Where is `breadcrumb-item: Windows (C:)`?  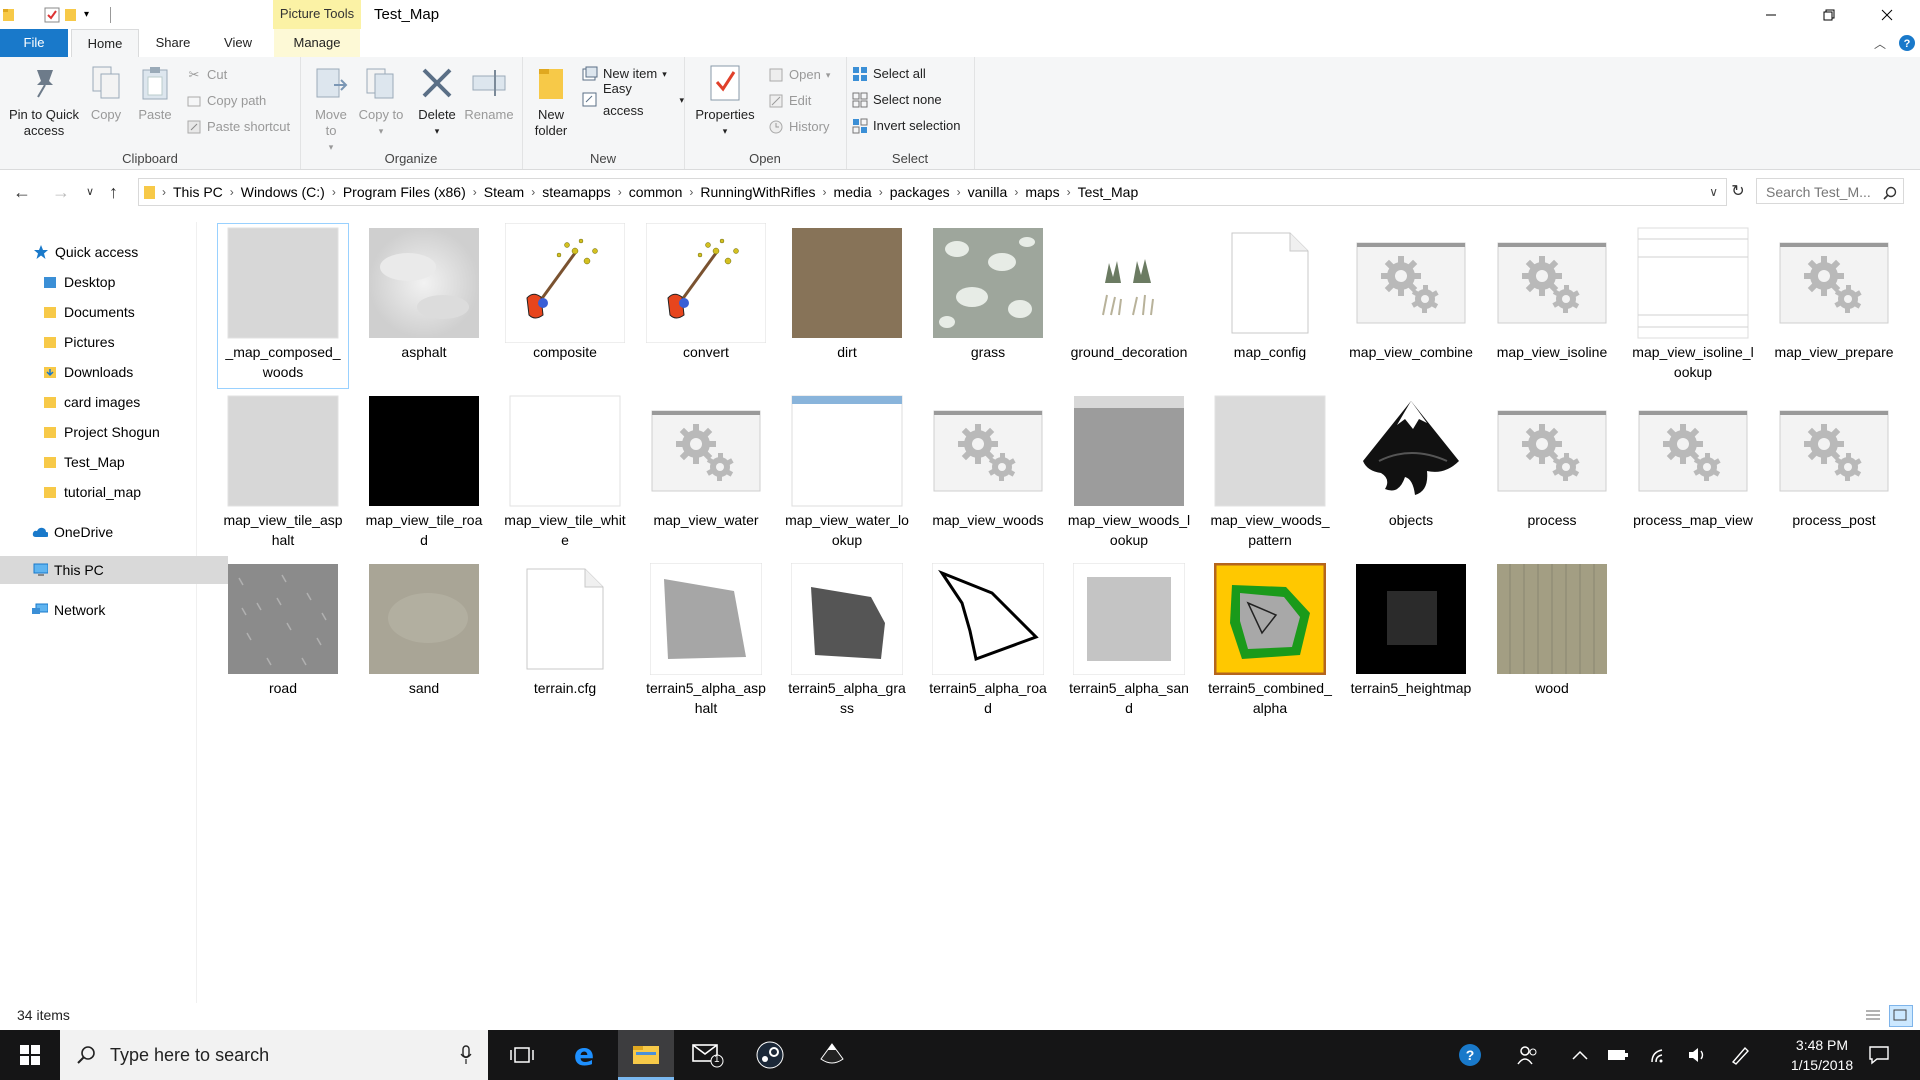
breadcrumb-item: Windows (C:) is located at coordinates (283, 192).